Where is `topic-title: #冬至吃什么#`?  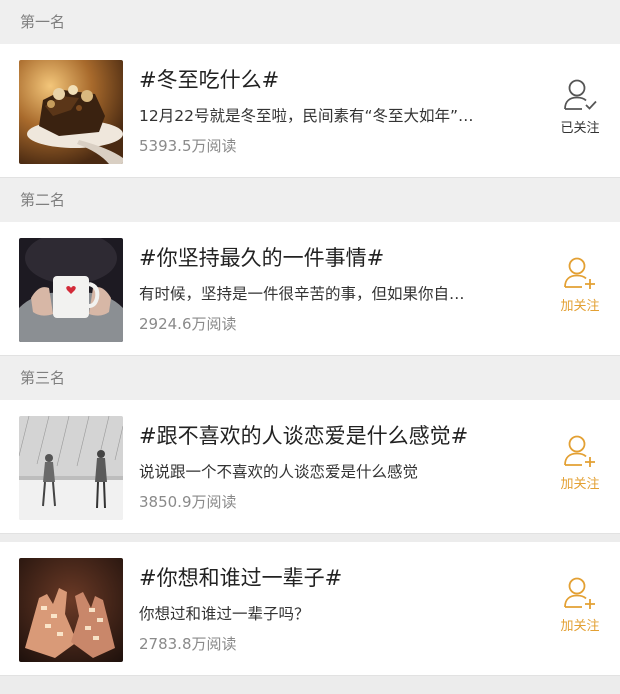
topic-title: #冬至吃什么# is located at coordinates (334, 80).